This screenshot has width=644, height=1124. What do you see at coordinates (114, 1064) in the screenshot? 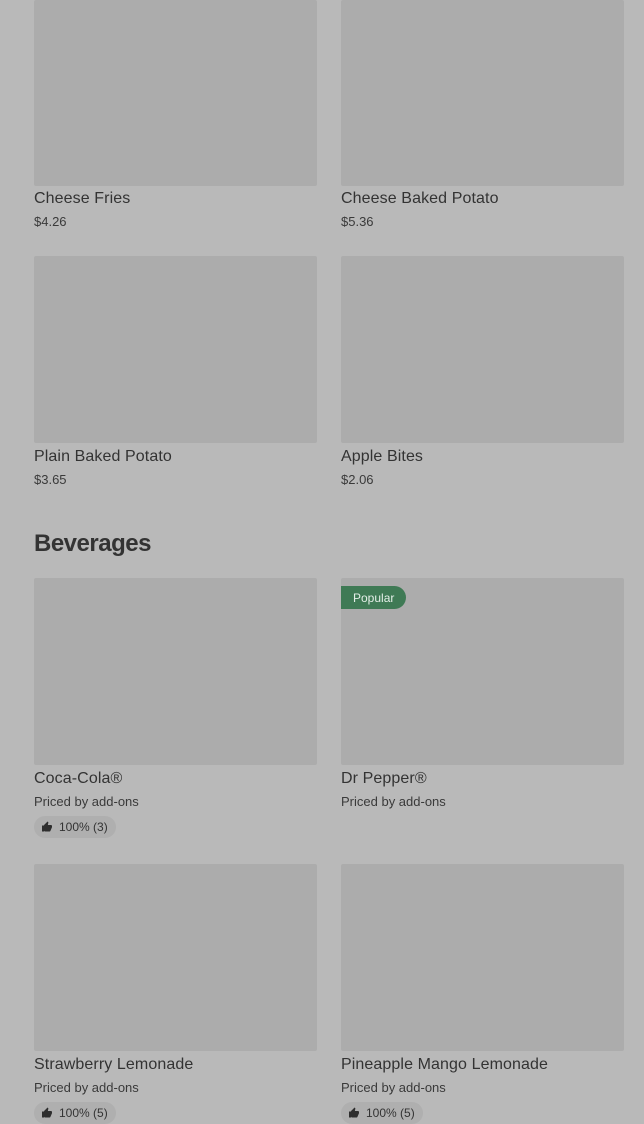
I see `item-name: Strawberry Lemonade` at bounding box center [114, 1064].